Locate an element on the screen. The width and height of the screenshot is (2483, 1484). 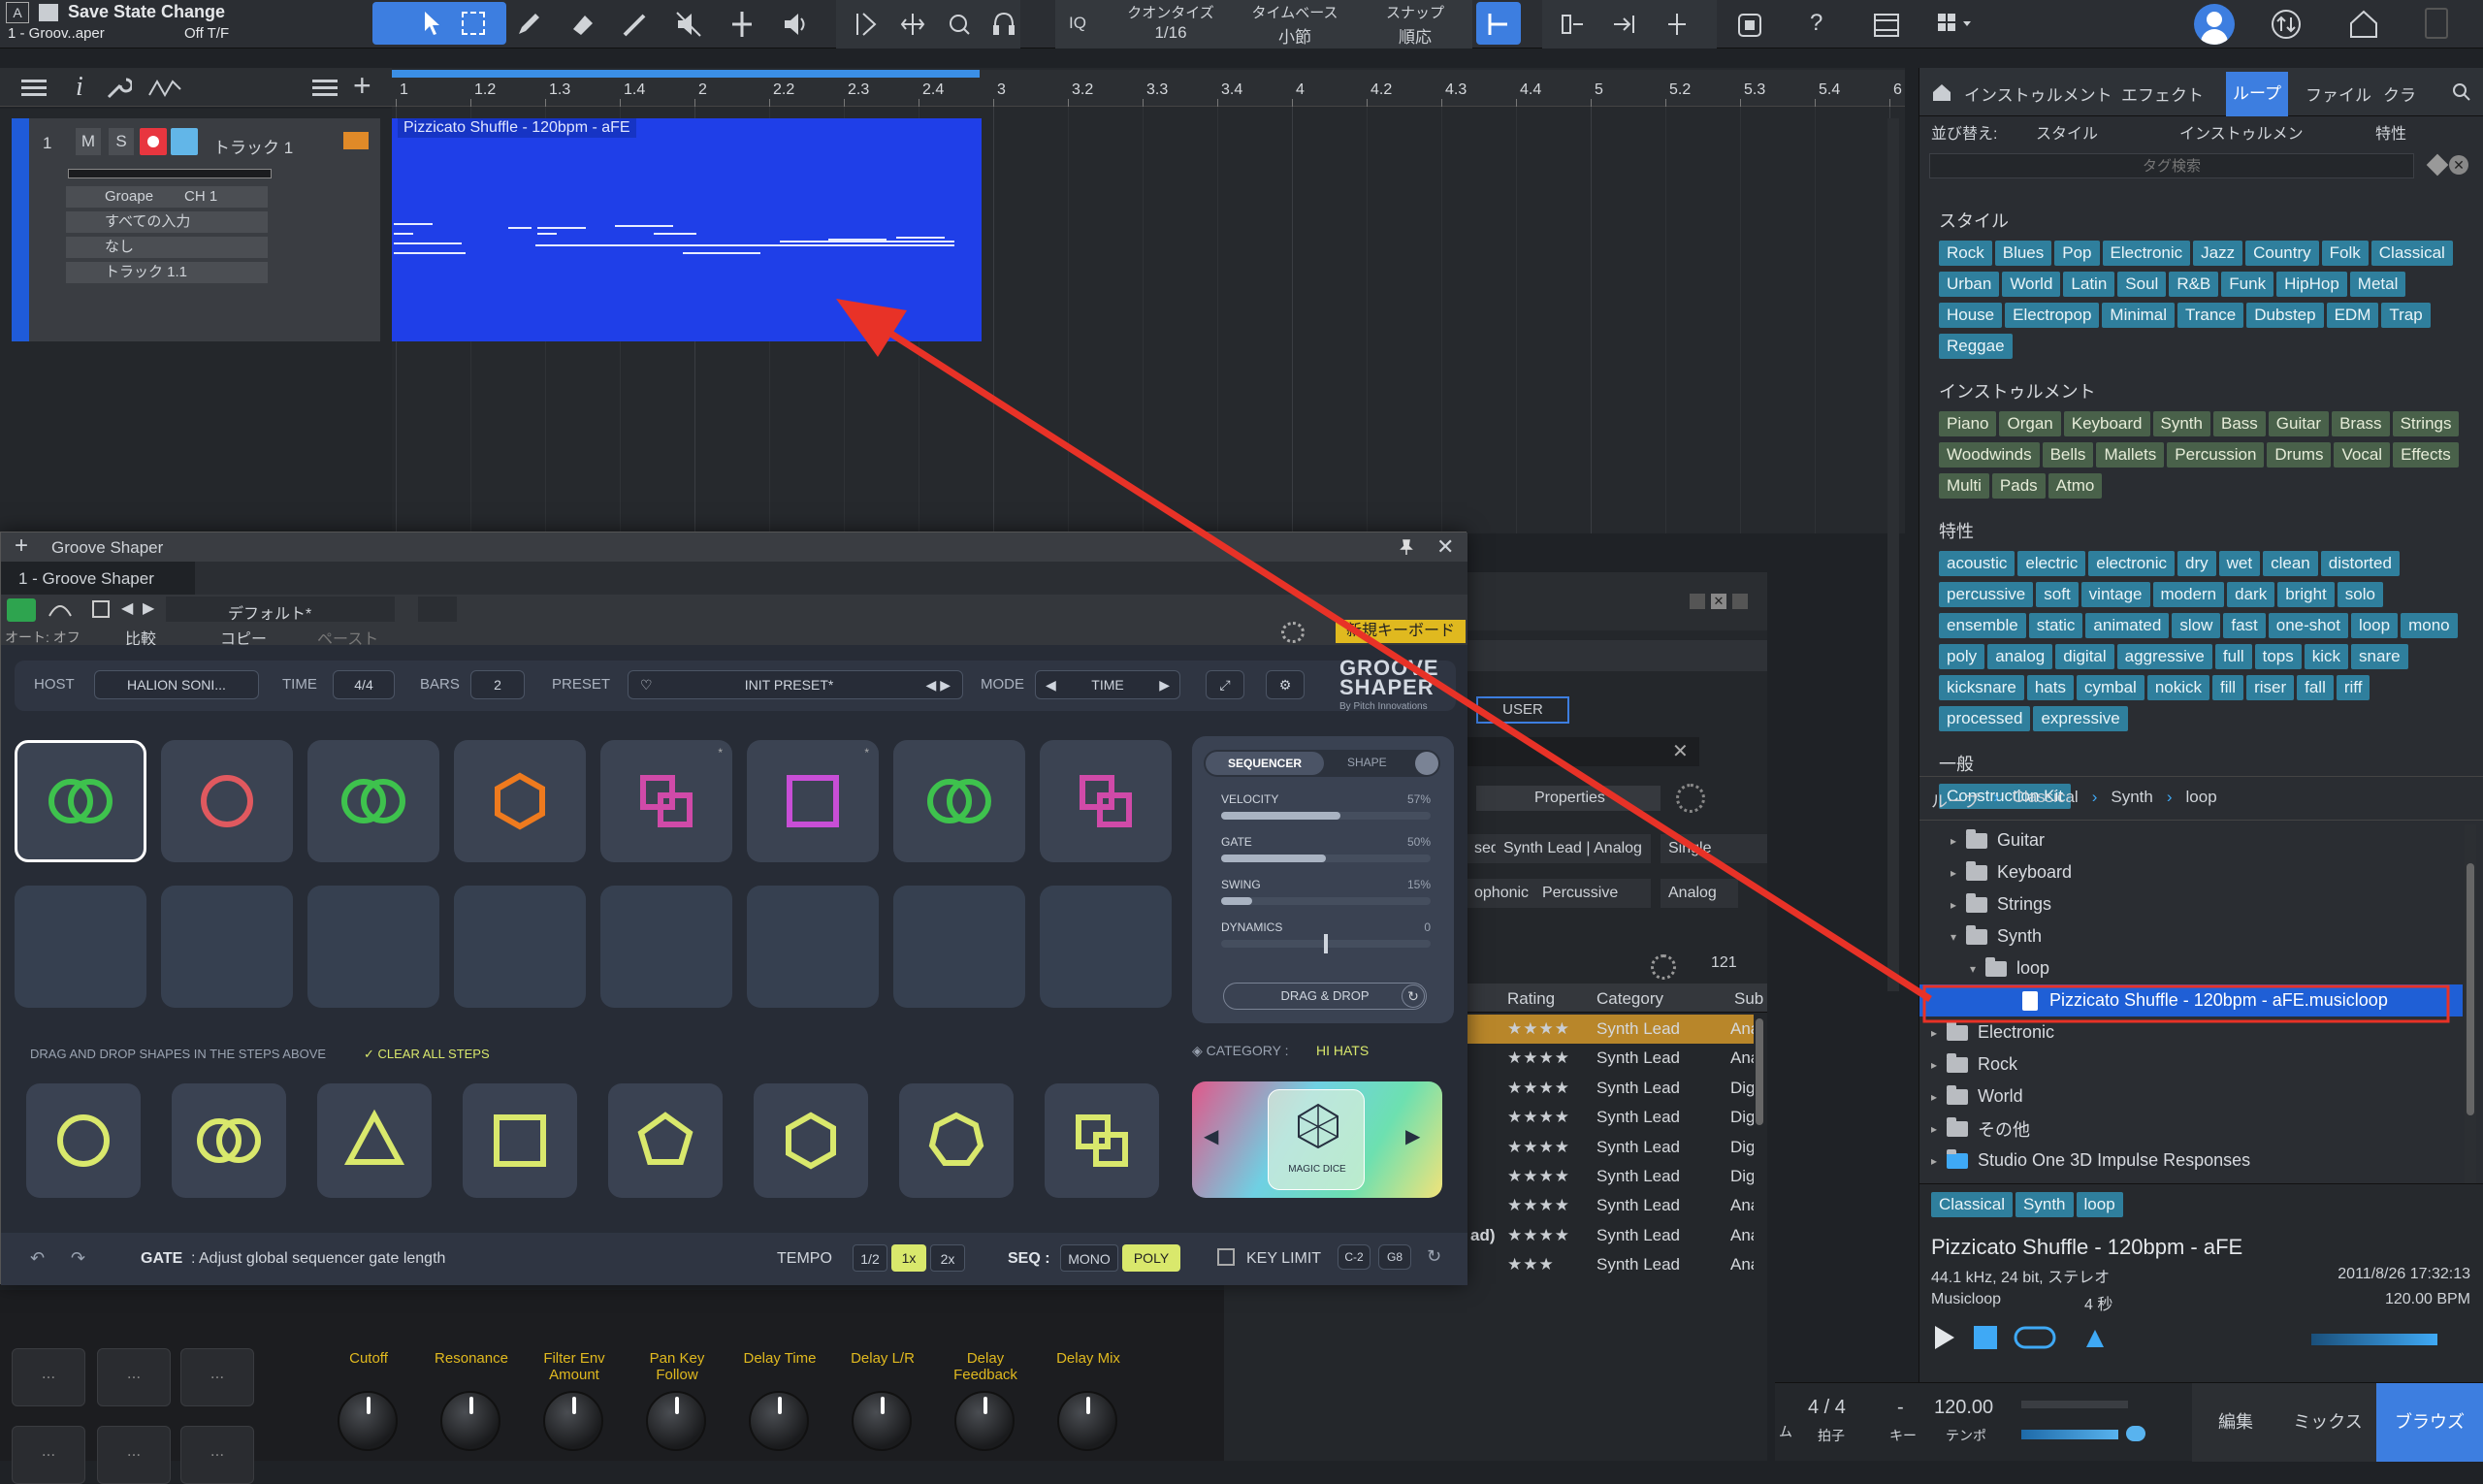
character-tag: tops is located at coordinates (2278, 656).